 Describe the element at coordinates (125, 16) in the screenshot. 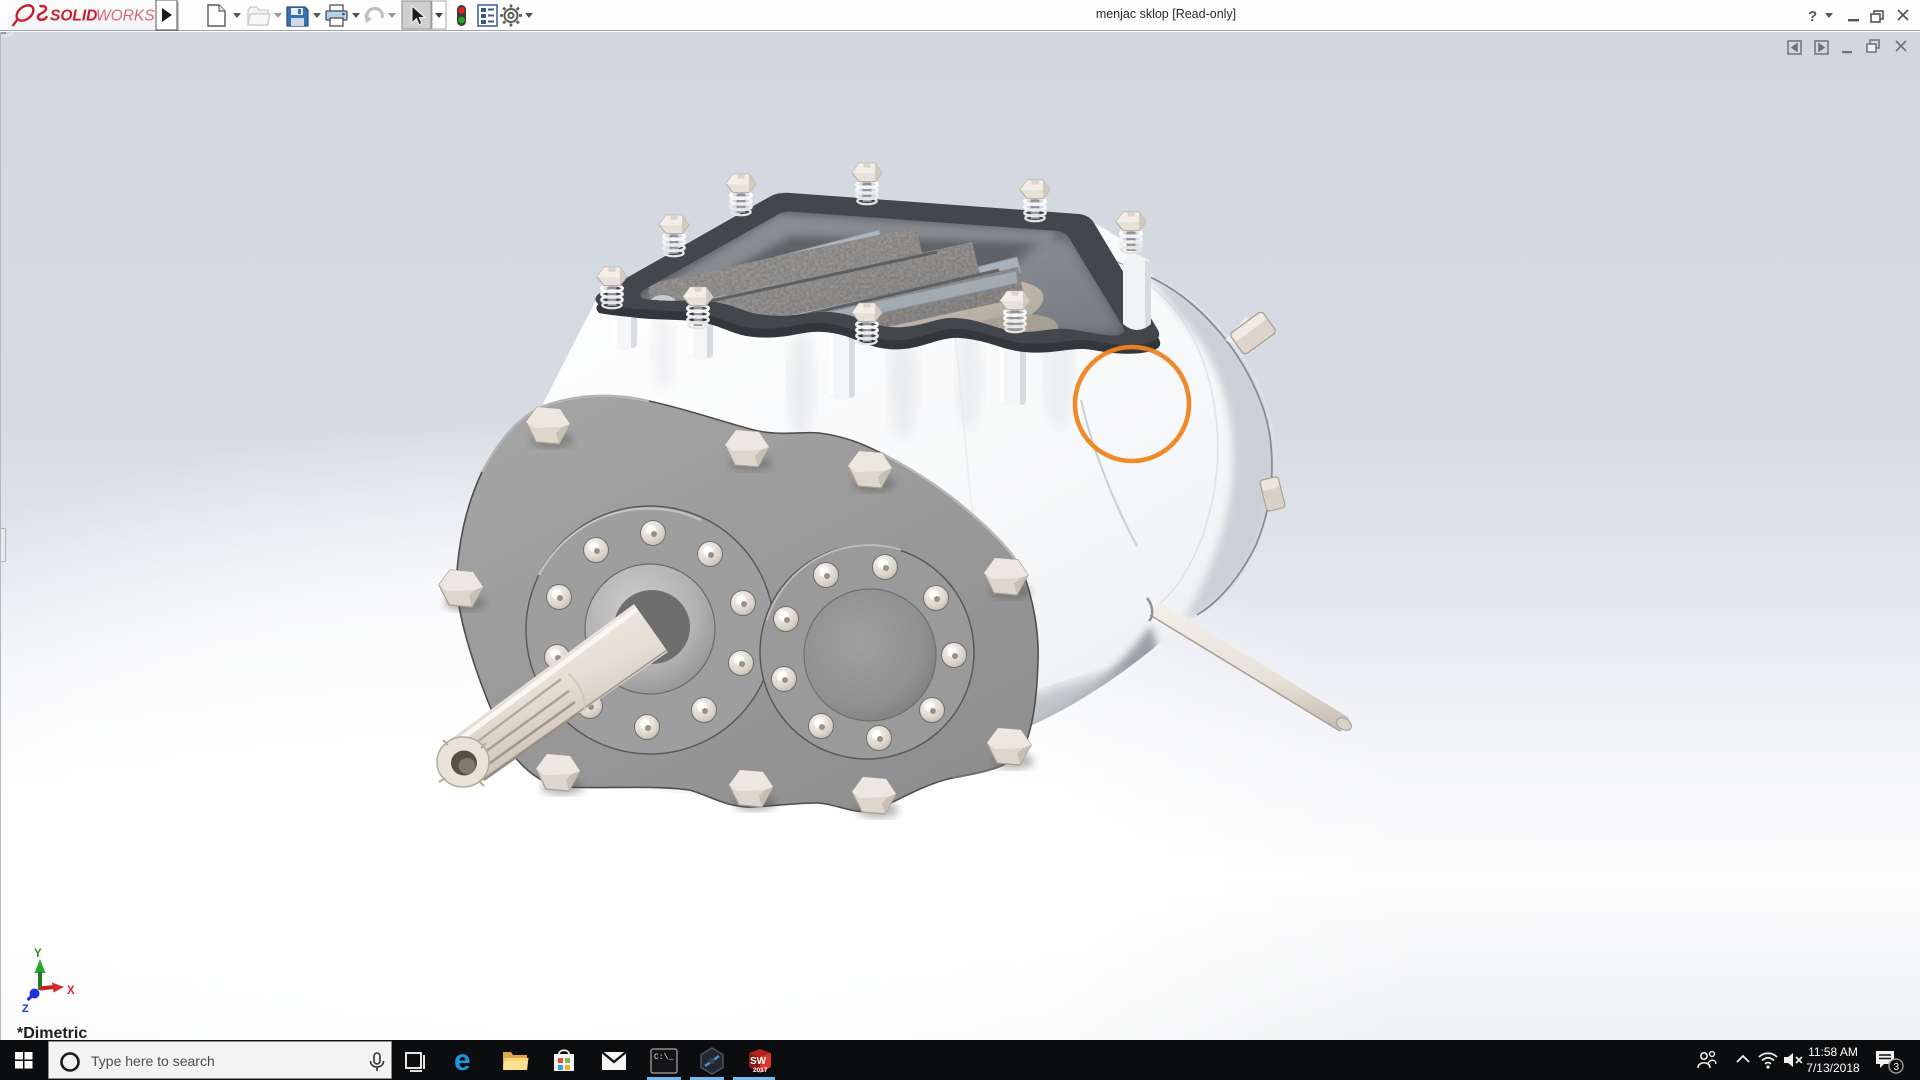

I see `svg-text: WORKS` at that location.